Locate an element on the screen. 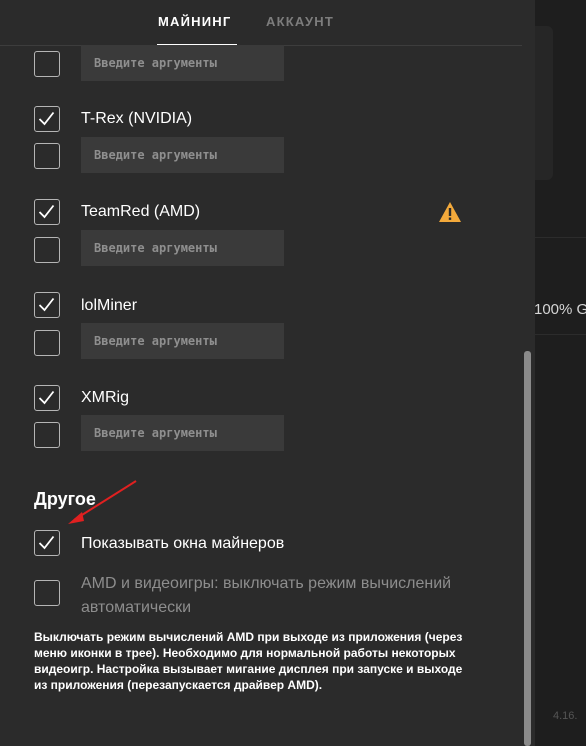 The height and width of the screenshot is (746, 586). show-miner-windows-checkbox is located at coordinates (47, 543).